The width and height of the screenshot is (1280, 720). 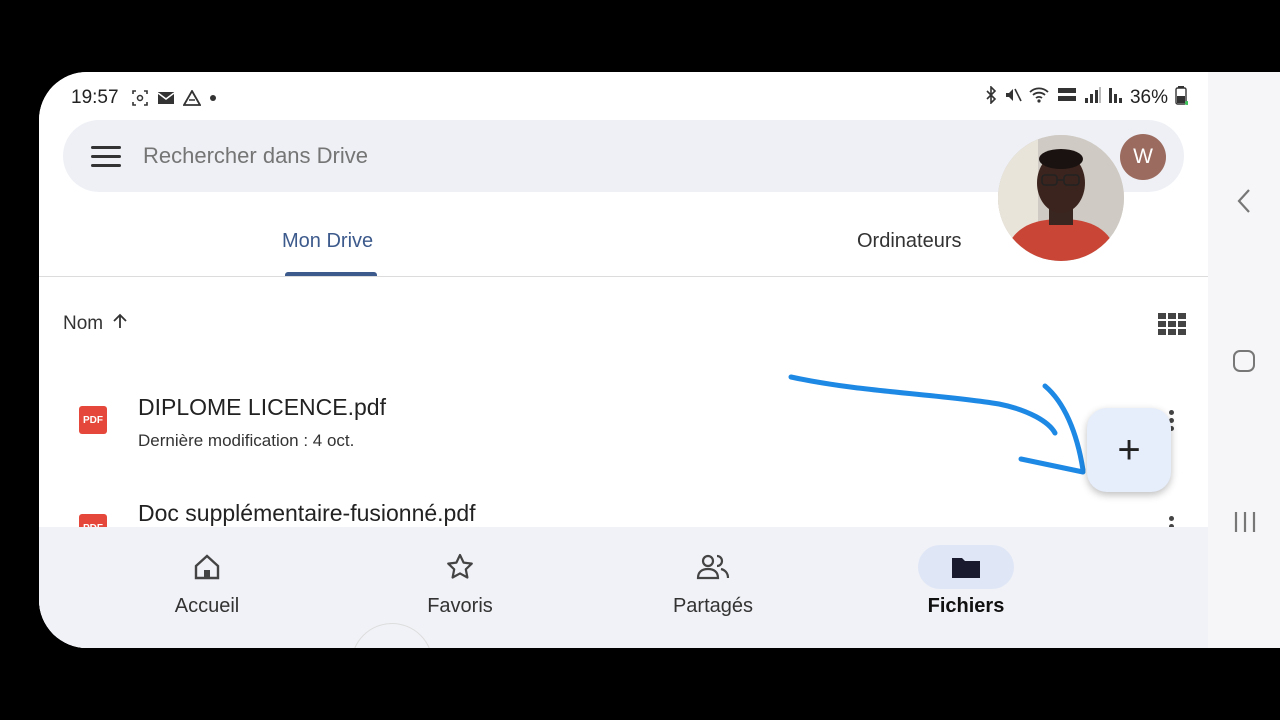 What do you see at coordinates (937, 424) in the screenshot?
I see `annotation-arrow-icon` at bounding box center [937, 424].